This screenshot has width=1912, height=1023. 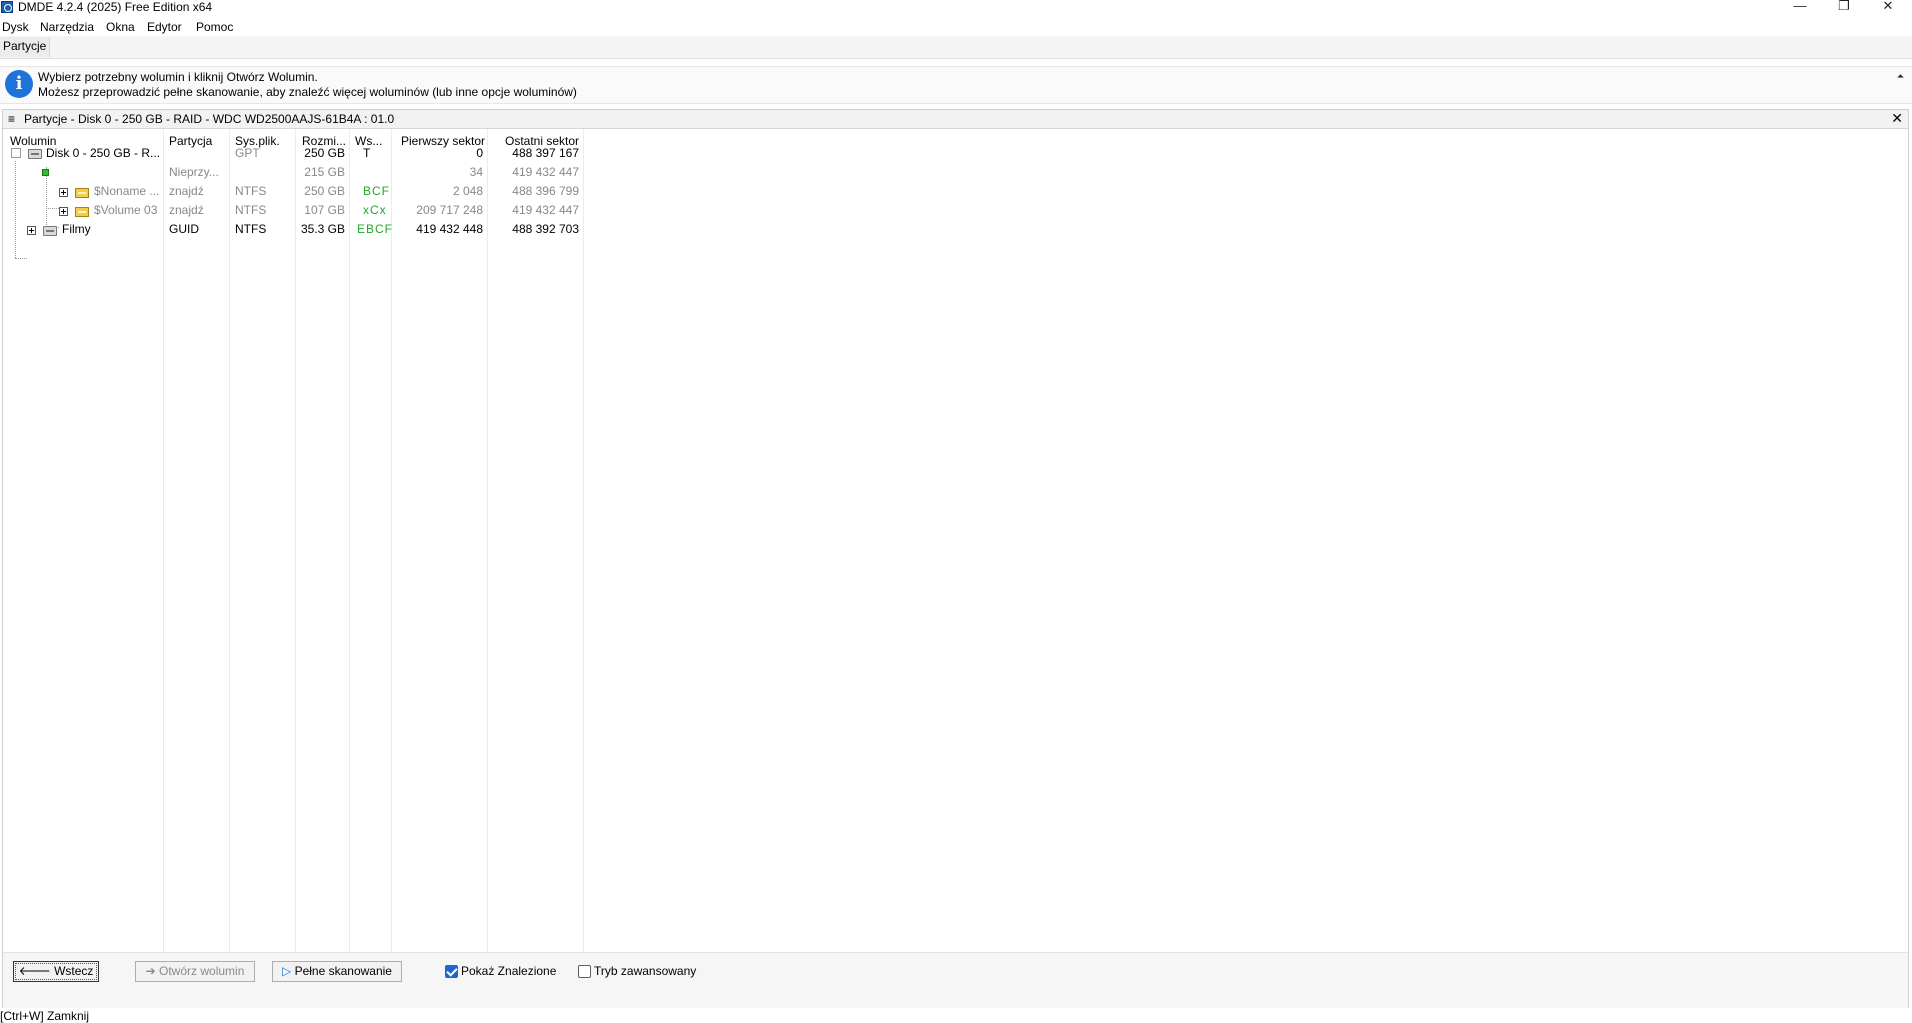 I want to click on cell-size: 107 GB, so click(x=324, y=210).